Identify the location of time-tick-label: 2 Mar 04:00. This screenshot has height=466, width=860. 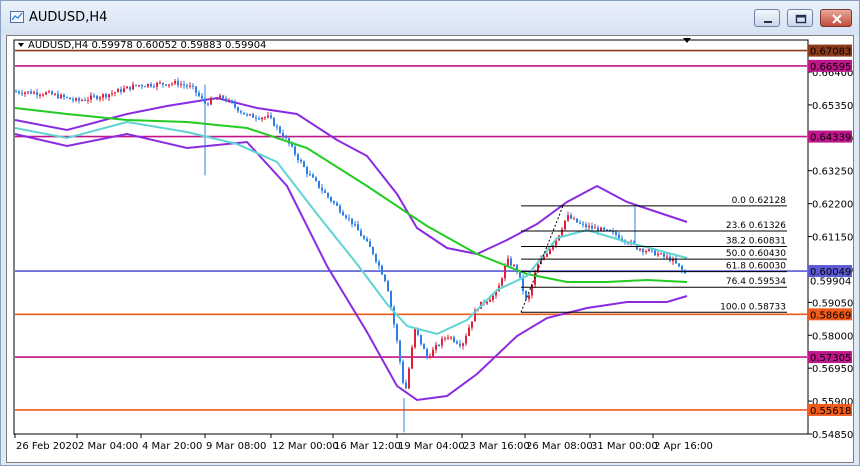
(108, 446).